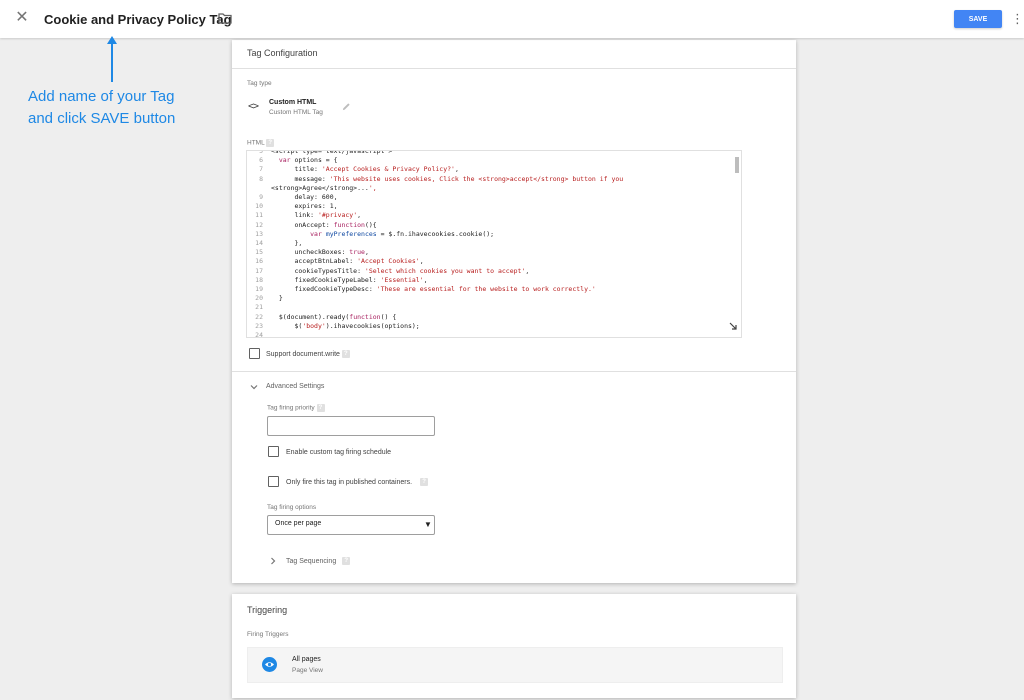 The image size is (1024, 700). What do you see at coordinates (512, 19) in the screenshot?
I see `top-bar: ✕ Cookie and Privacy Policy Tag SAVE ⋮` at bounding box center [512, 19].